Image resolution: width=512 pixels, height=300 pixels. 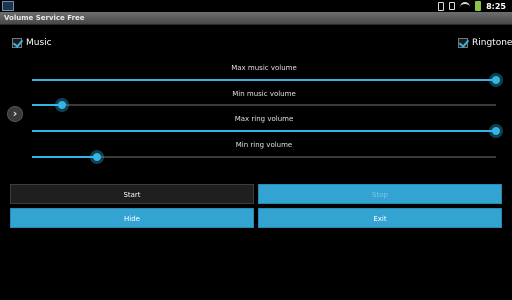 What do you see at coordinates (380, 194) in the screenshot?
I see `stop-button: Stop` at bounding box center [380, 194].